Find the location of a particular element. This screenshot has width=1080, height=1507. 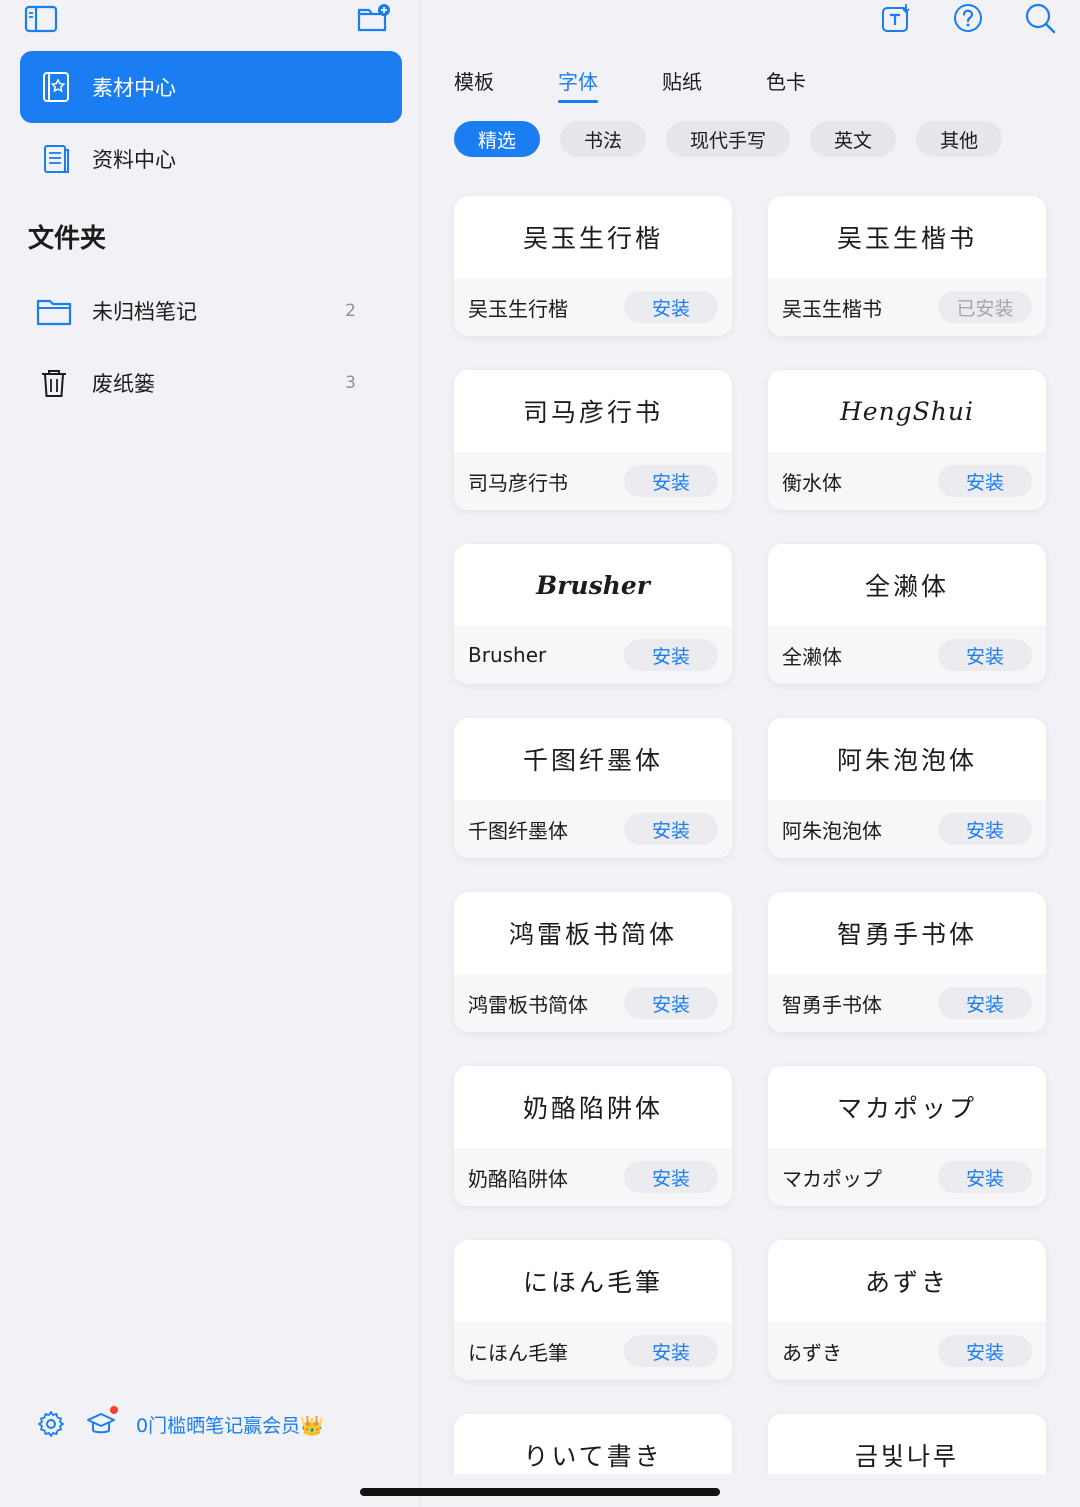

folder-label: 废纸篓 is located at coordinates (123, 384).